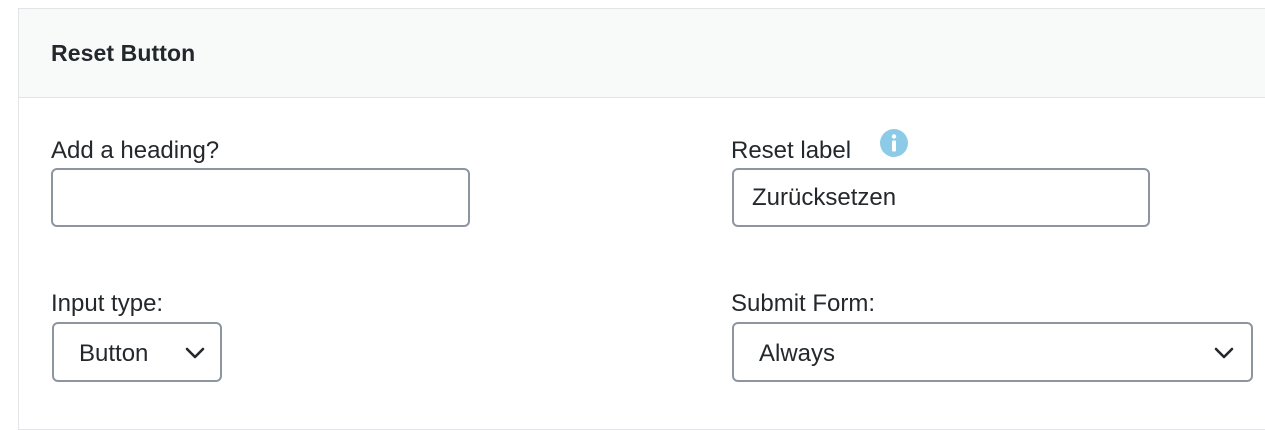  I want to click on submit-form-select: Always, so click(992, 352).